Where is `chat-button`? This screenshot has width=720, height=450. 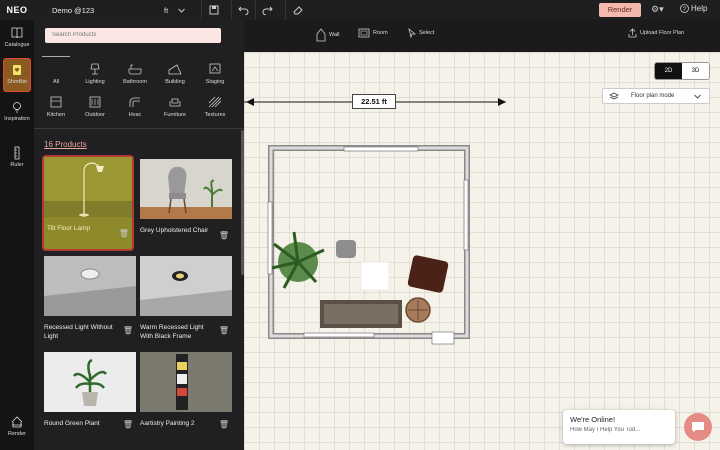
chat-button is located at coordinates (698, 427).